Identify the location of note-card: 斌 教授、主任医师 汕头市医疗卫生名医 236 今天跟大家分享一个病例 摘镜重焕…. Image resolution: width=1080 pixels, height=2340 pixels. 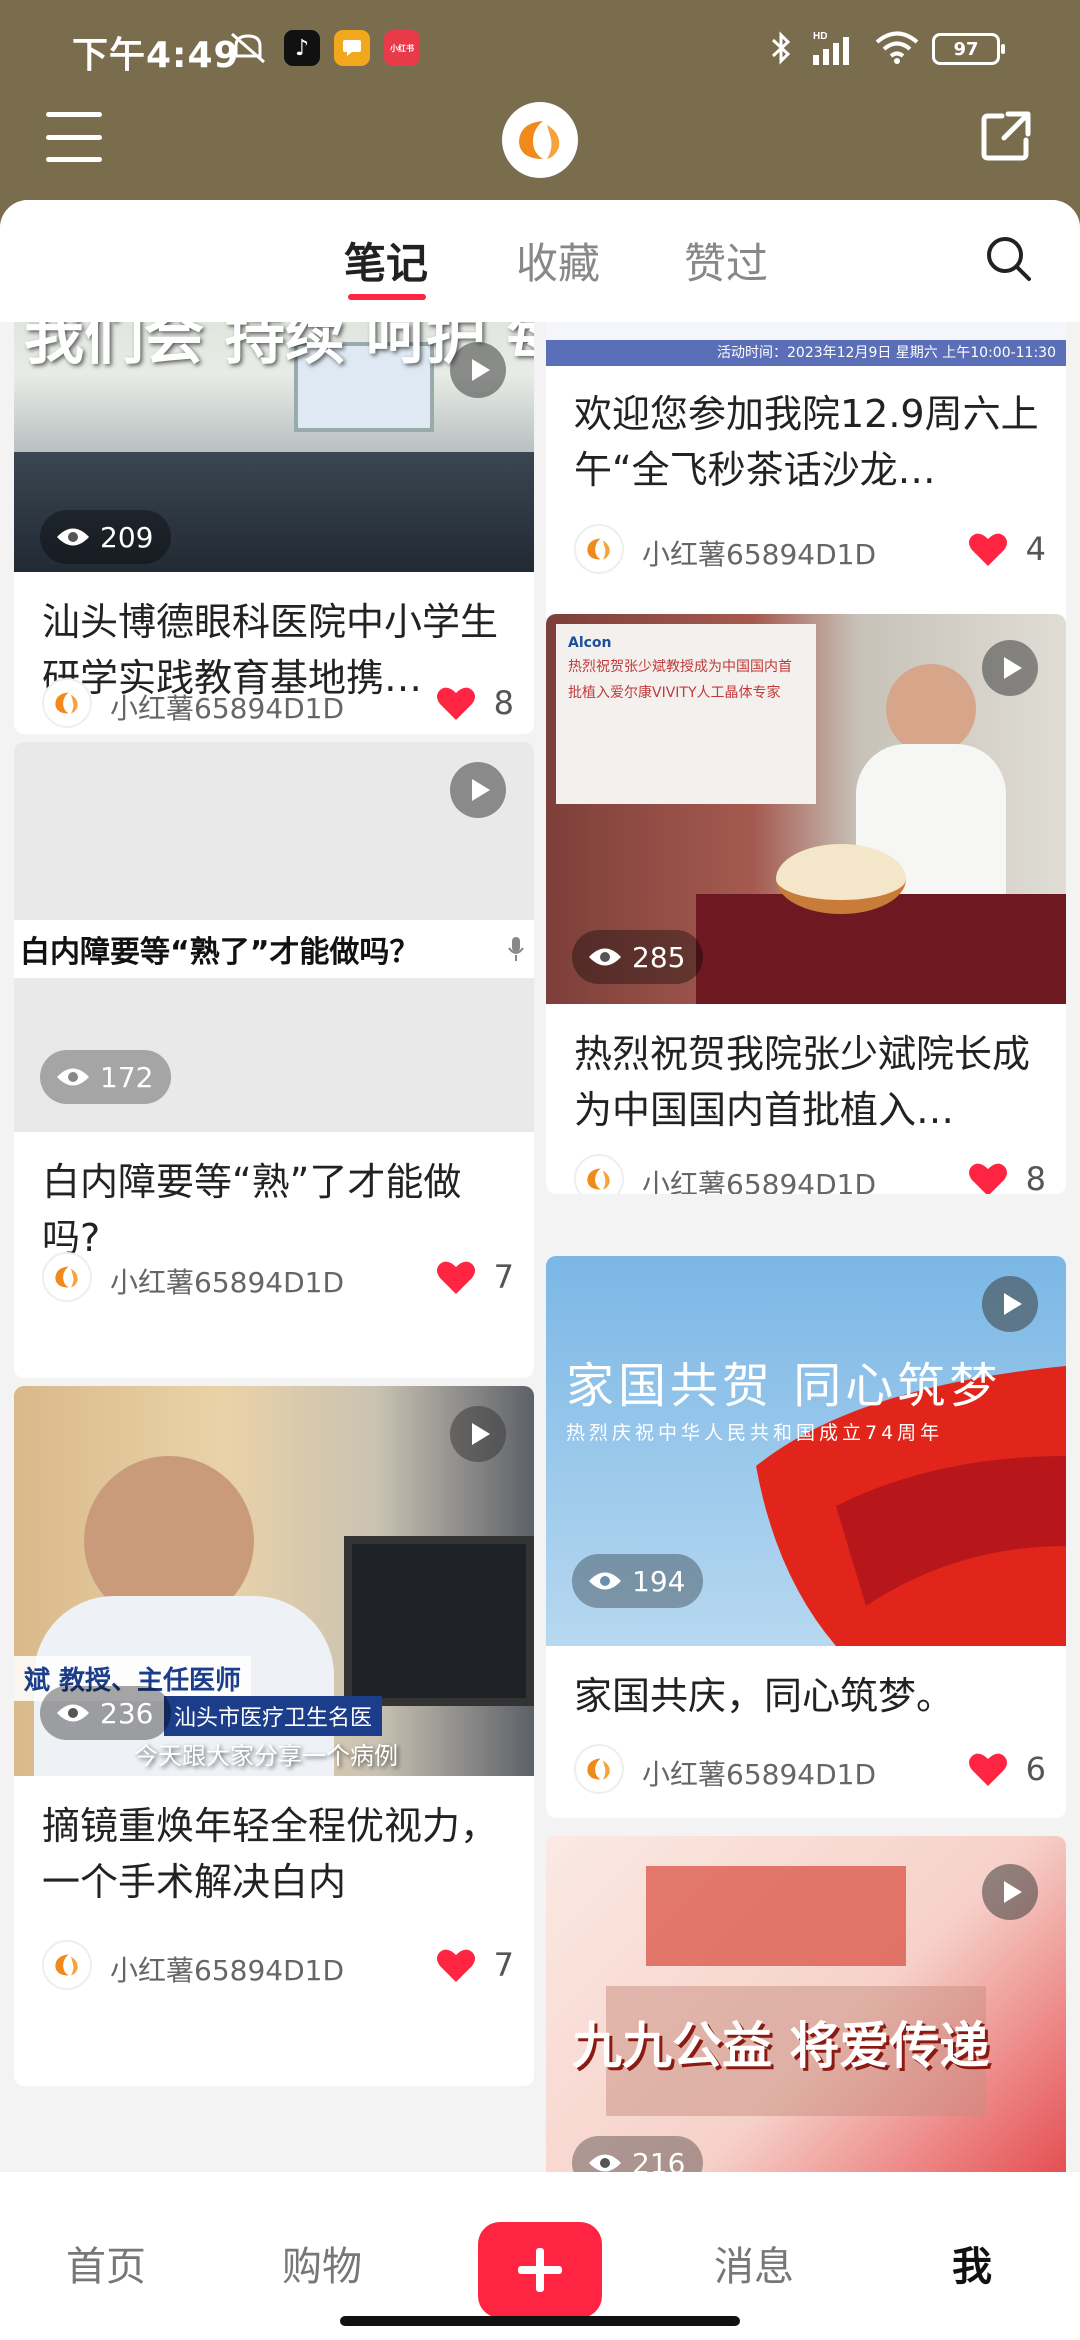
(274, 1736).